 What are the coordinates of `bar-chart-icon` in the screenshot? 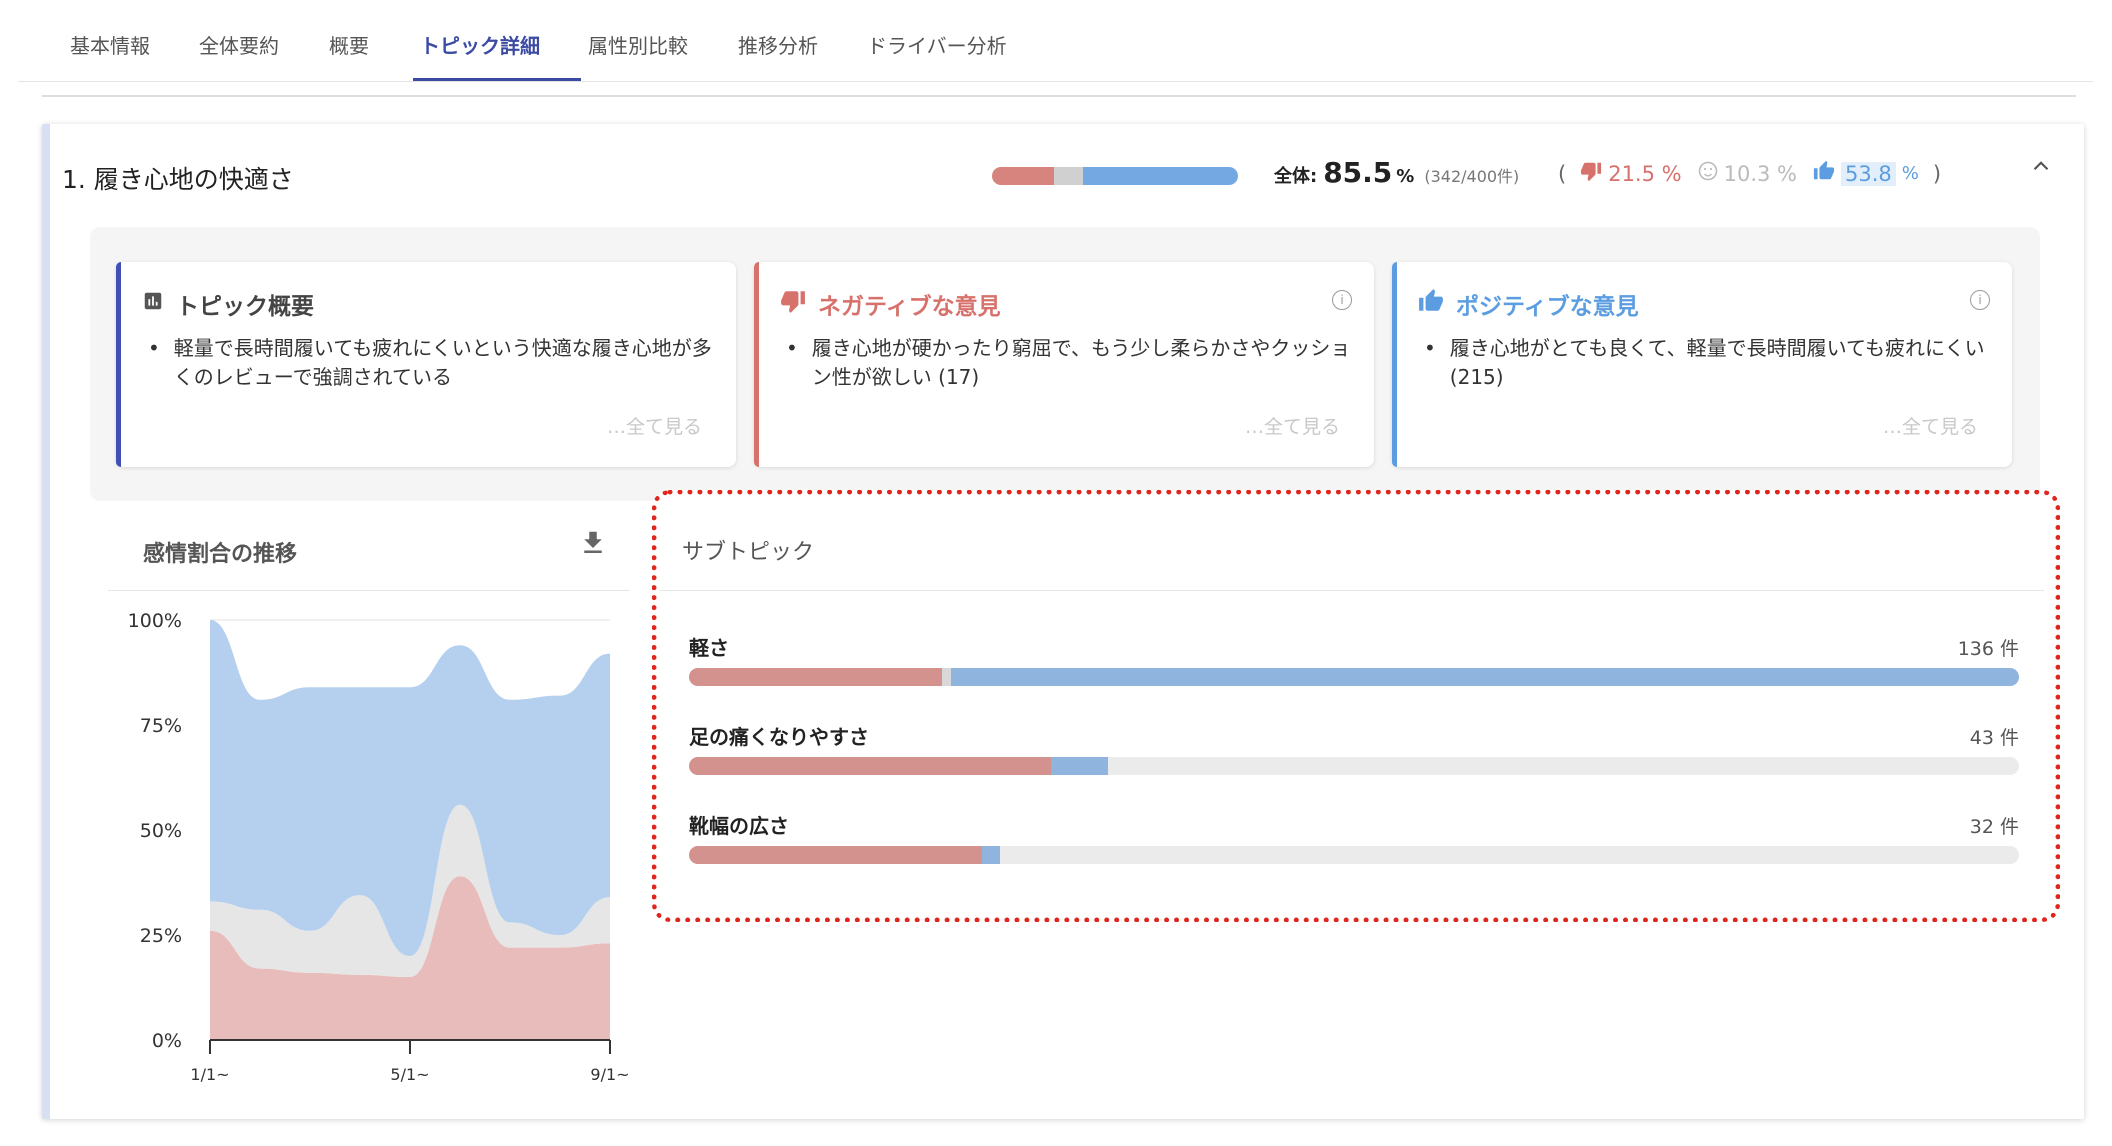 It's located at (153, 304).